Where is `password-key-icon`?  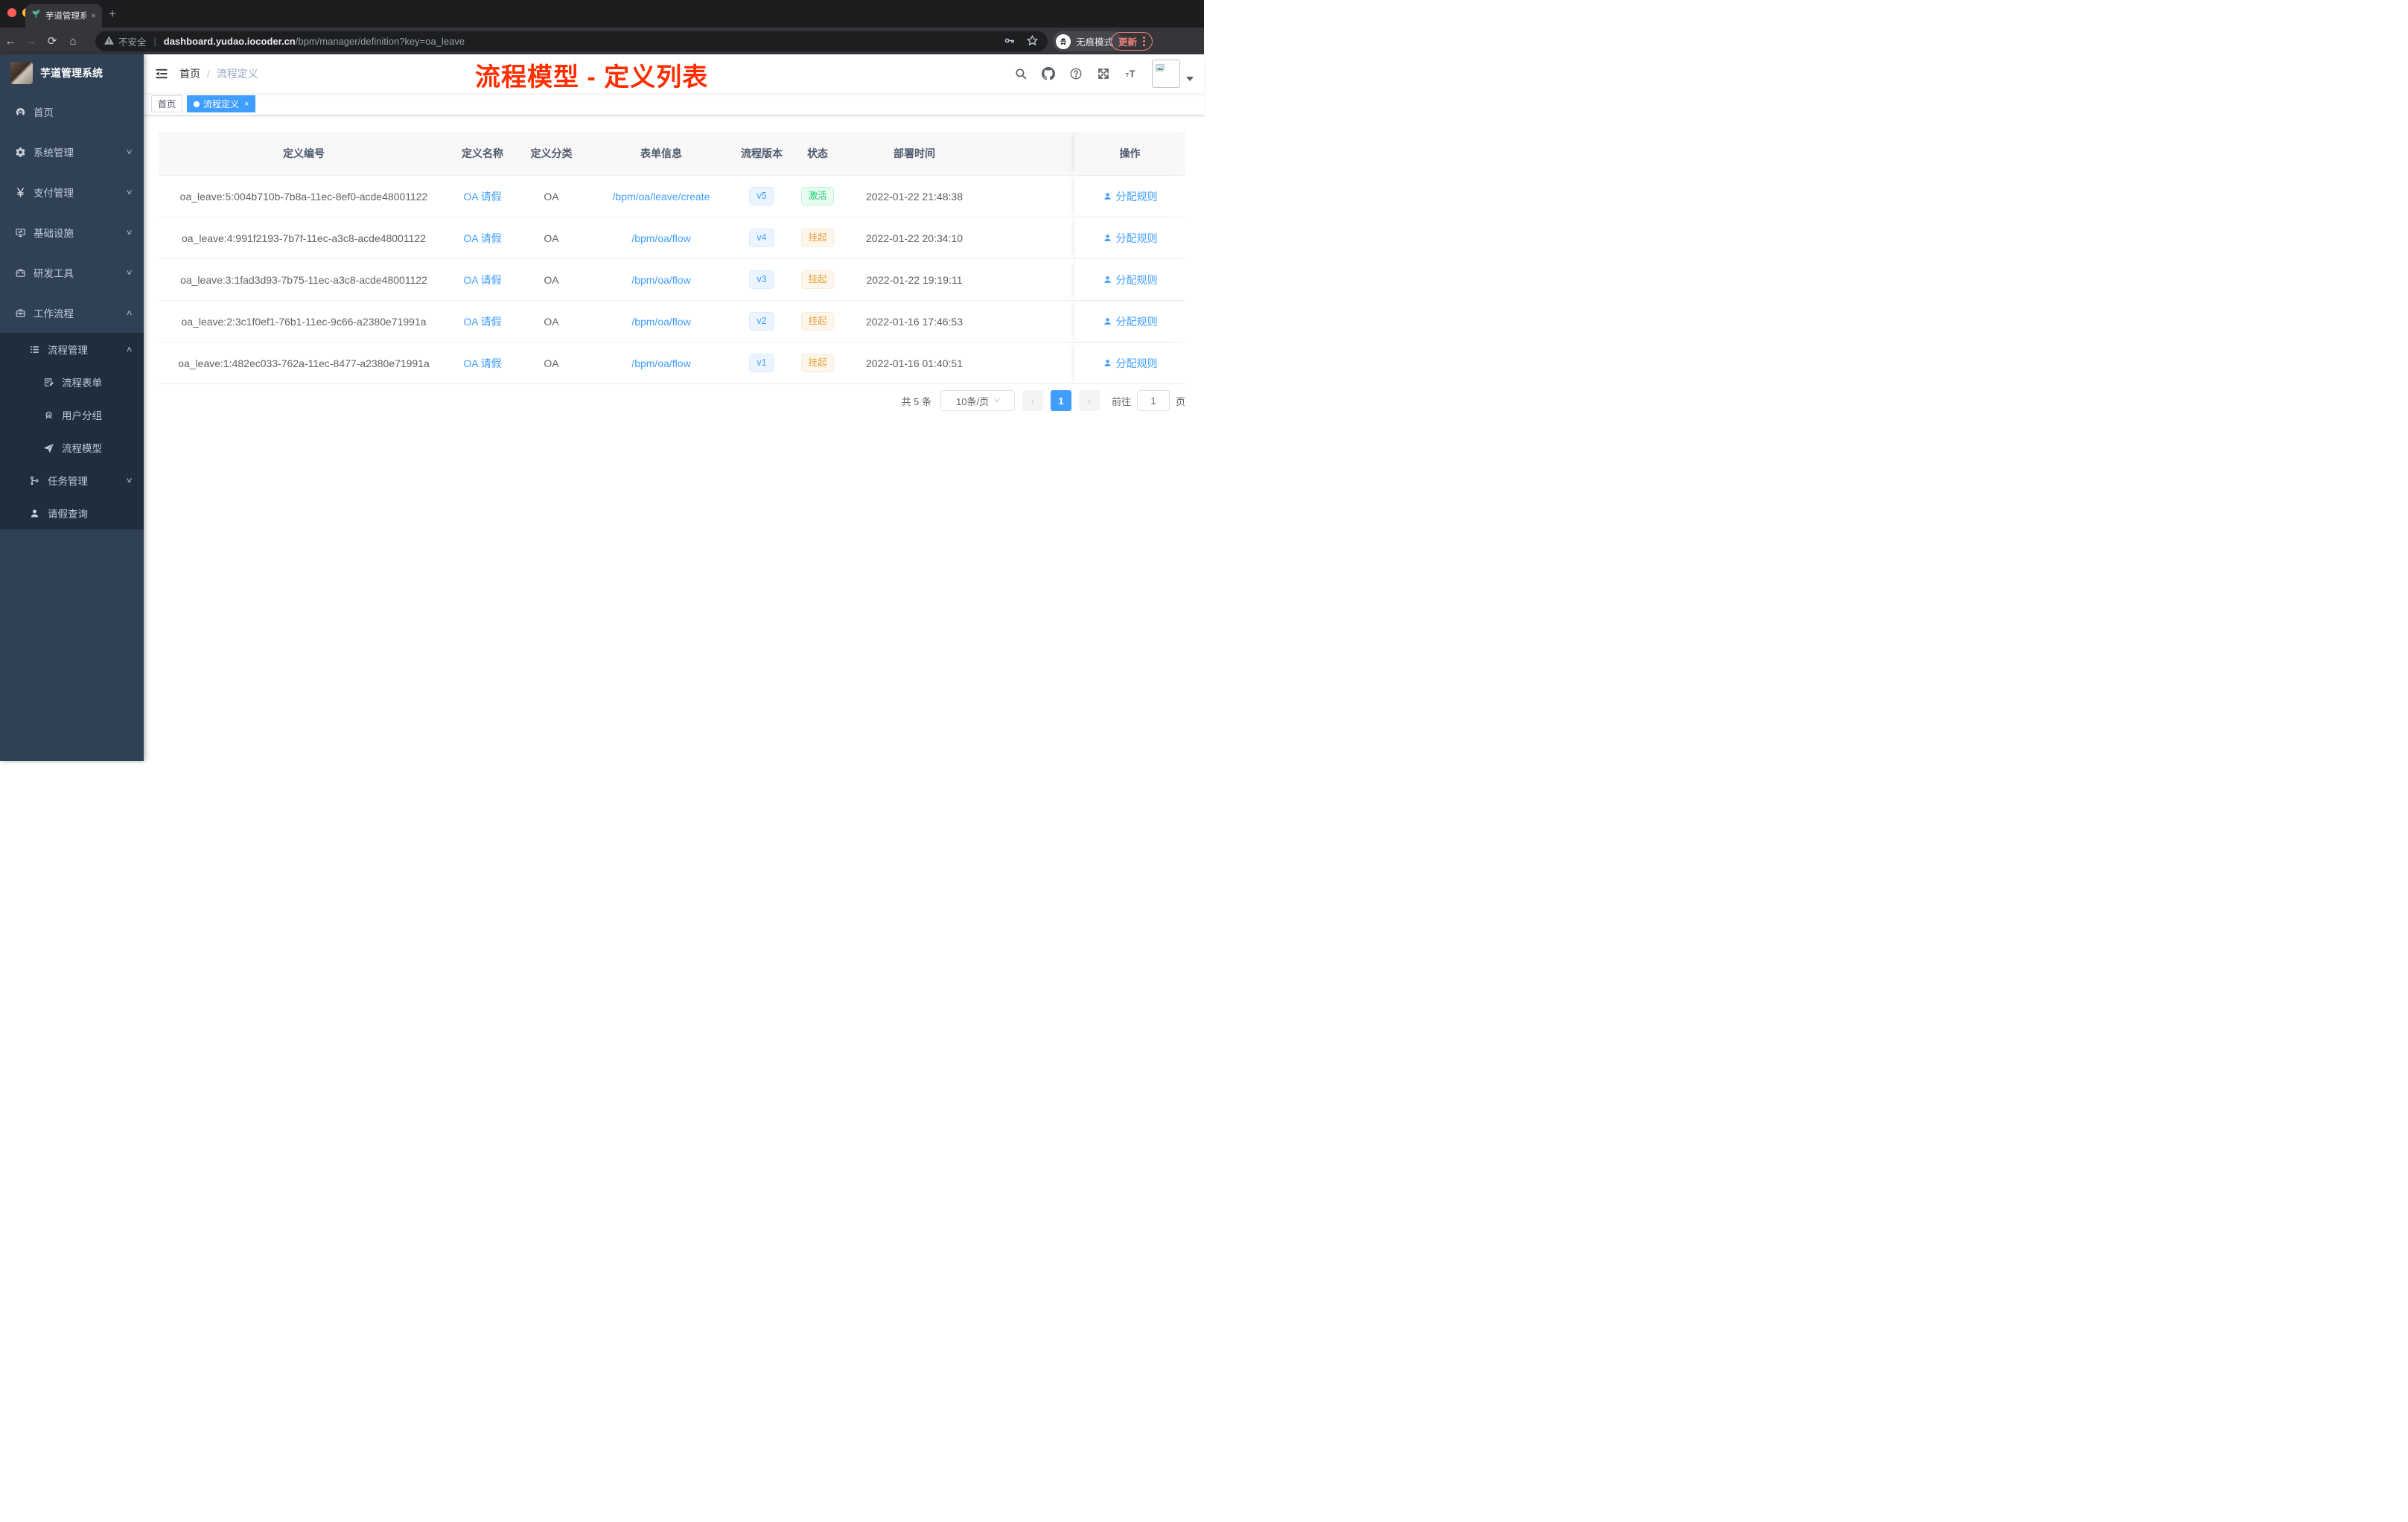 password-key-icon is located at coordinates (1009, 41).